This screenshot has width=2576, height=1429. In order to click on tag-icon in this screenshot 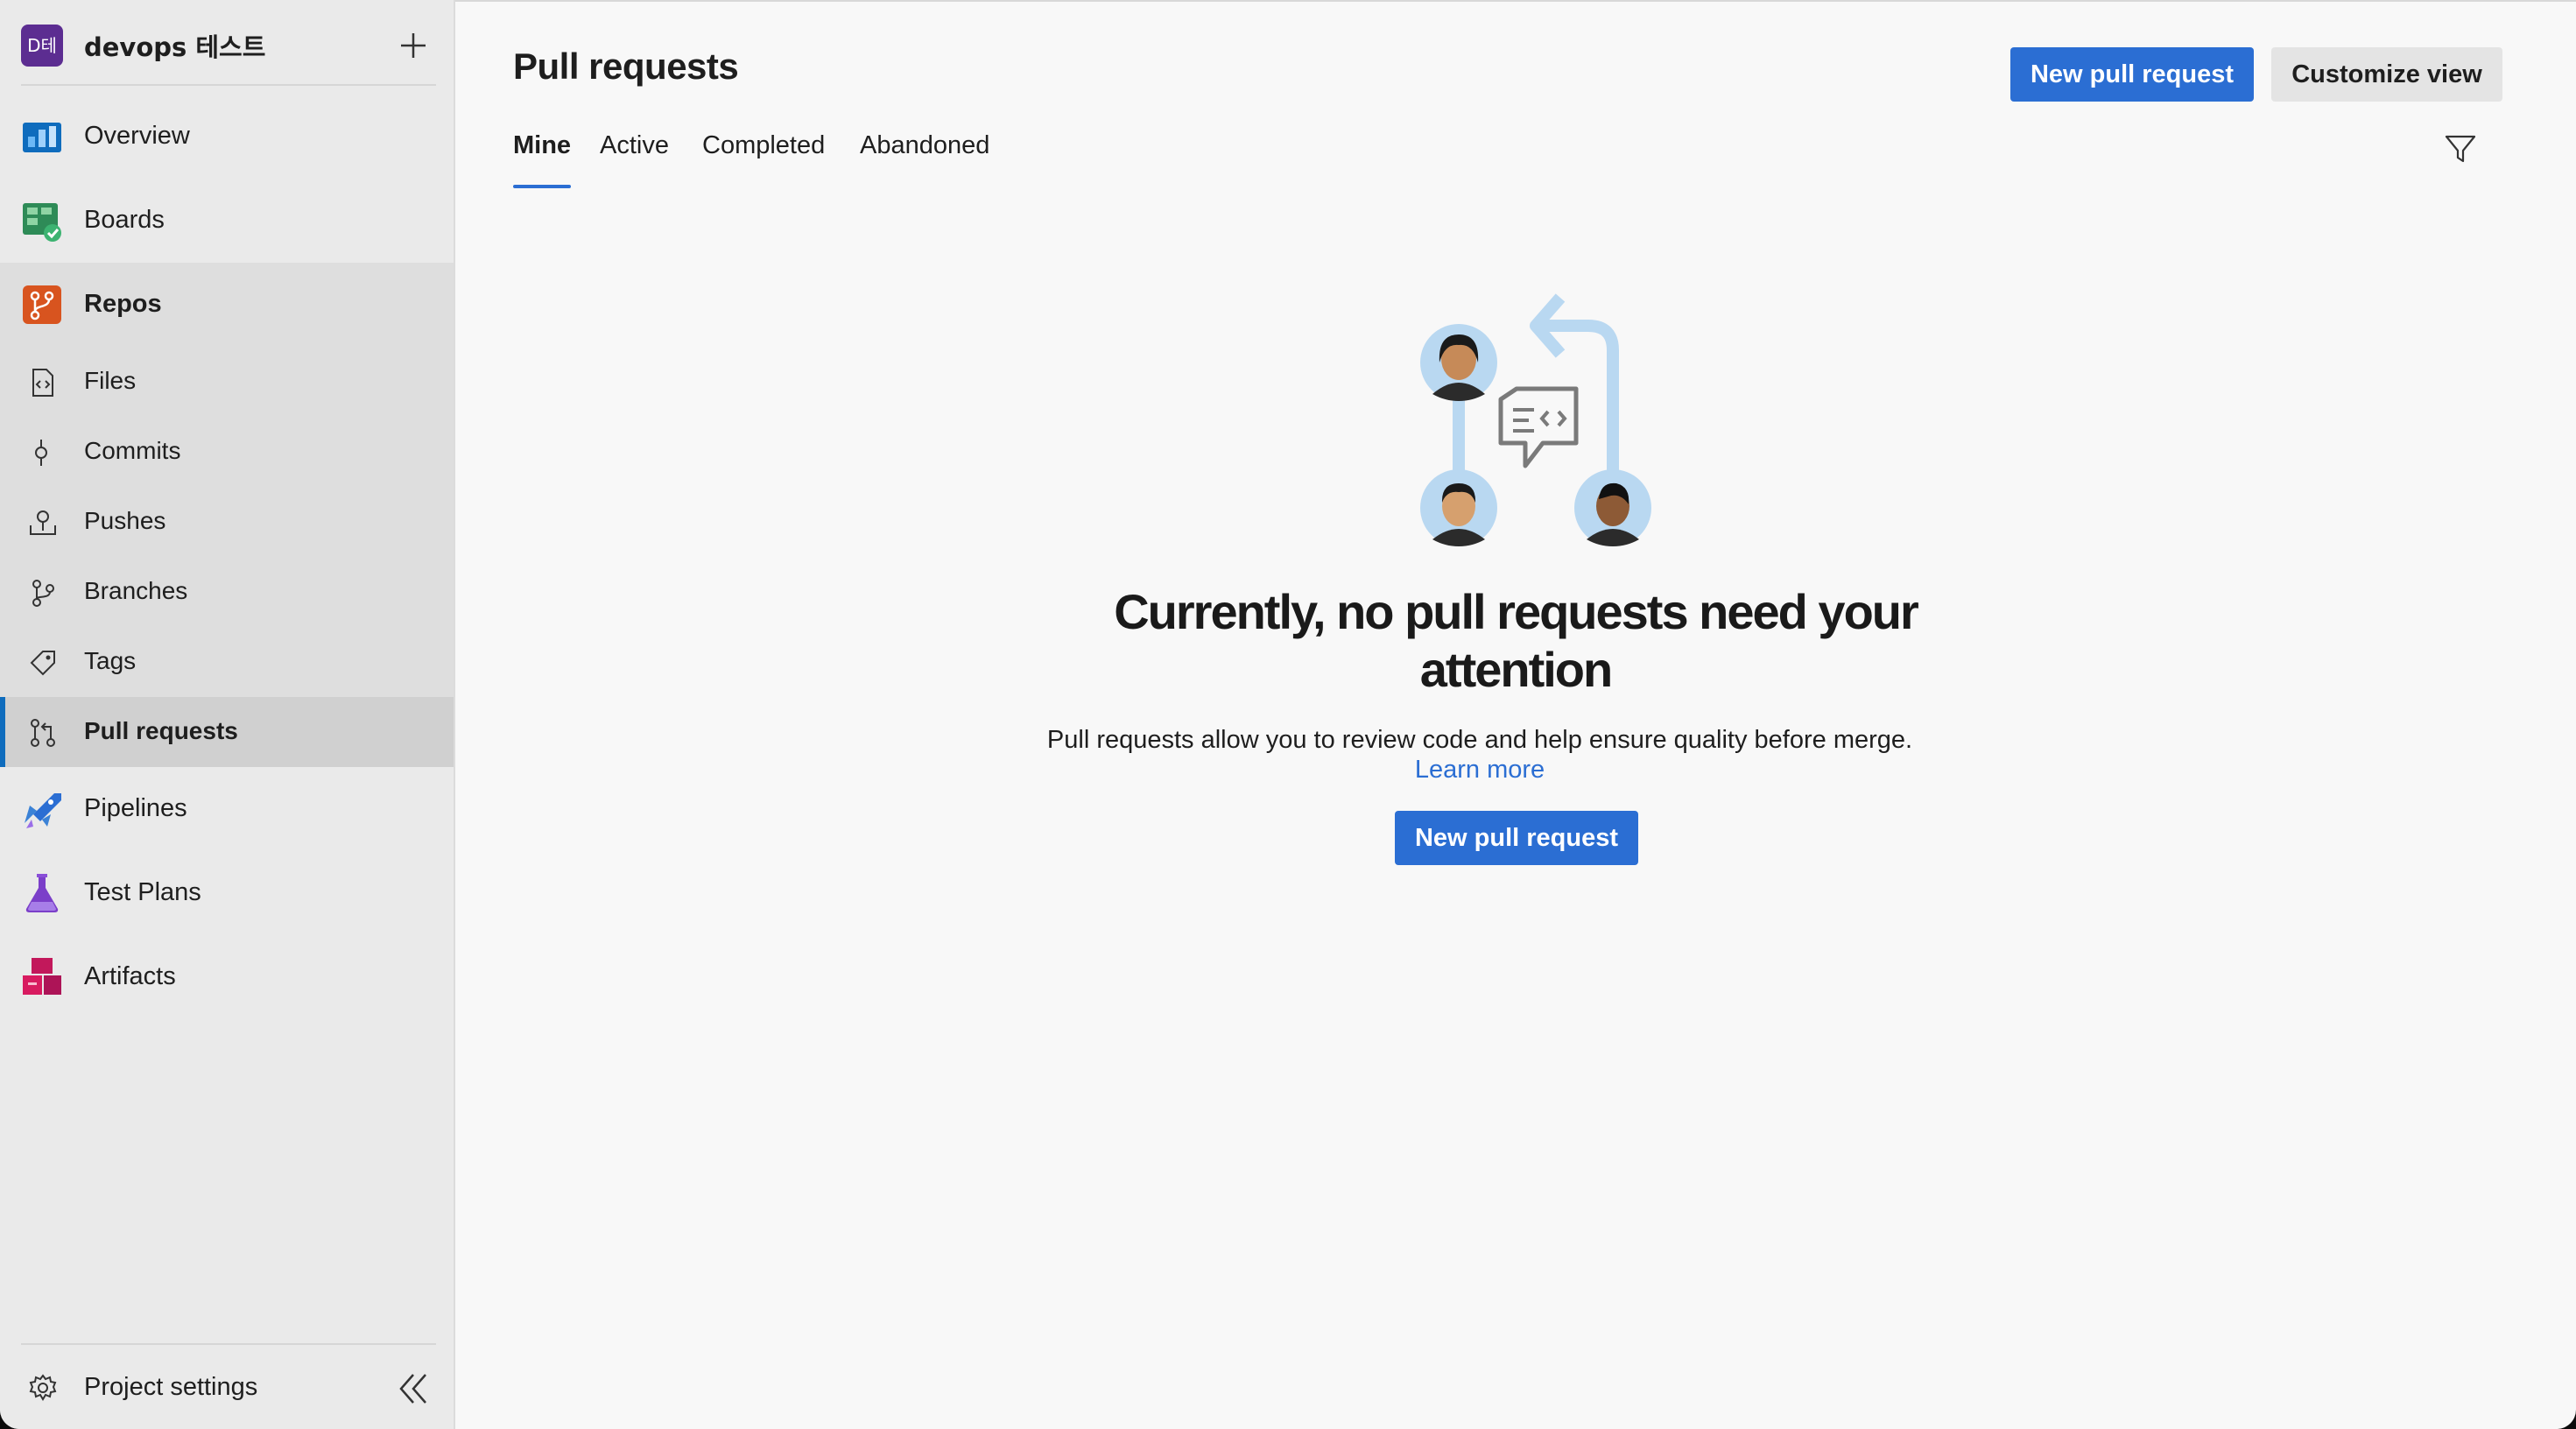, I will do `click(43, 663)`.